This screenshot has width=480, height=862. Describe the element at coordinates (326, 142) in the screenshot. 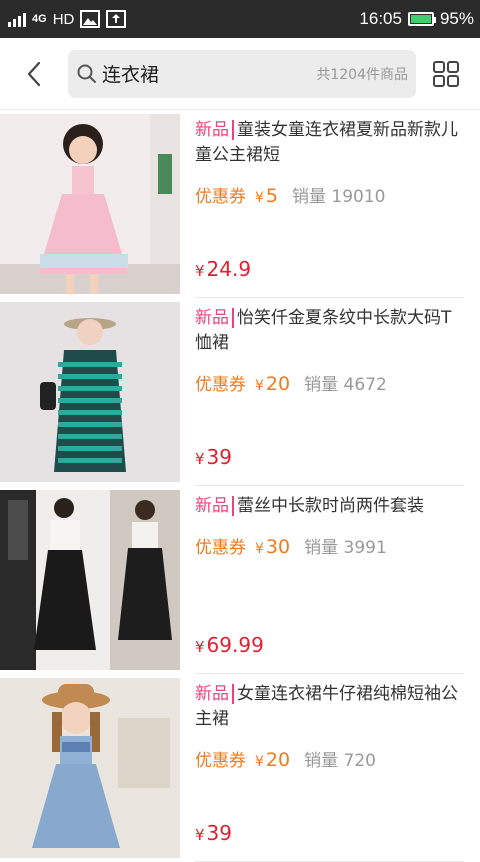

I see `product-title-text: 童装女童连衣裙夏新品新款儿童公主裙短` at that location.